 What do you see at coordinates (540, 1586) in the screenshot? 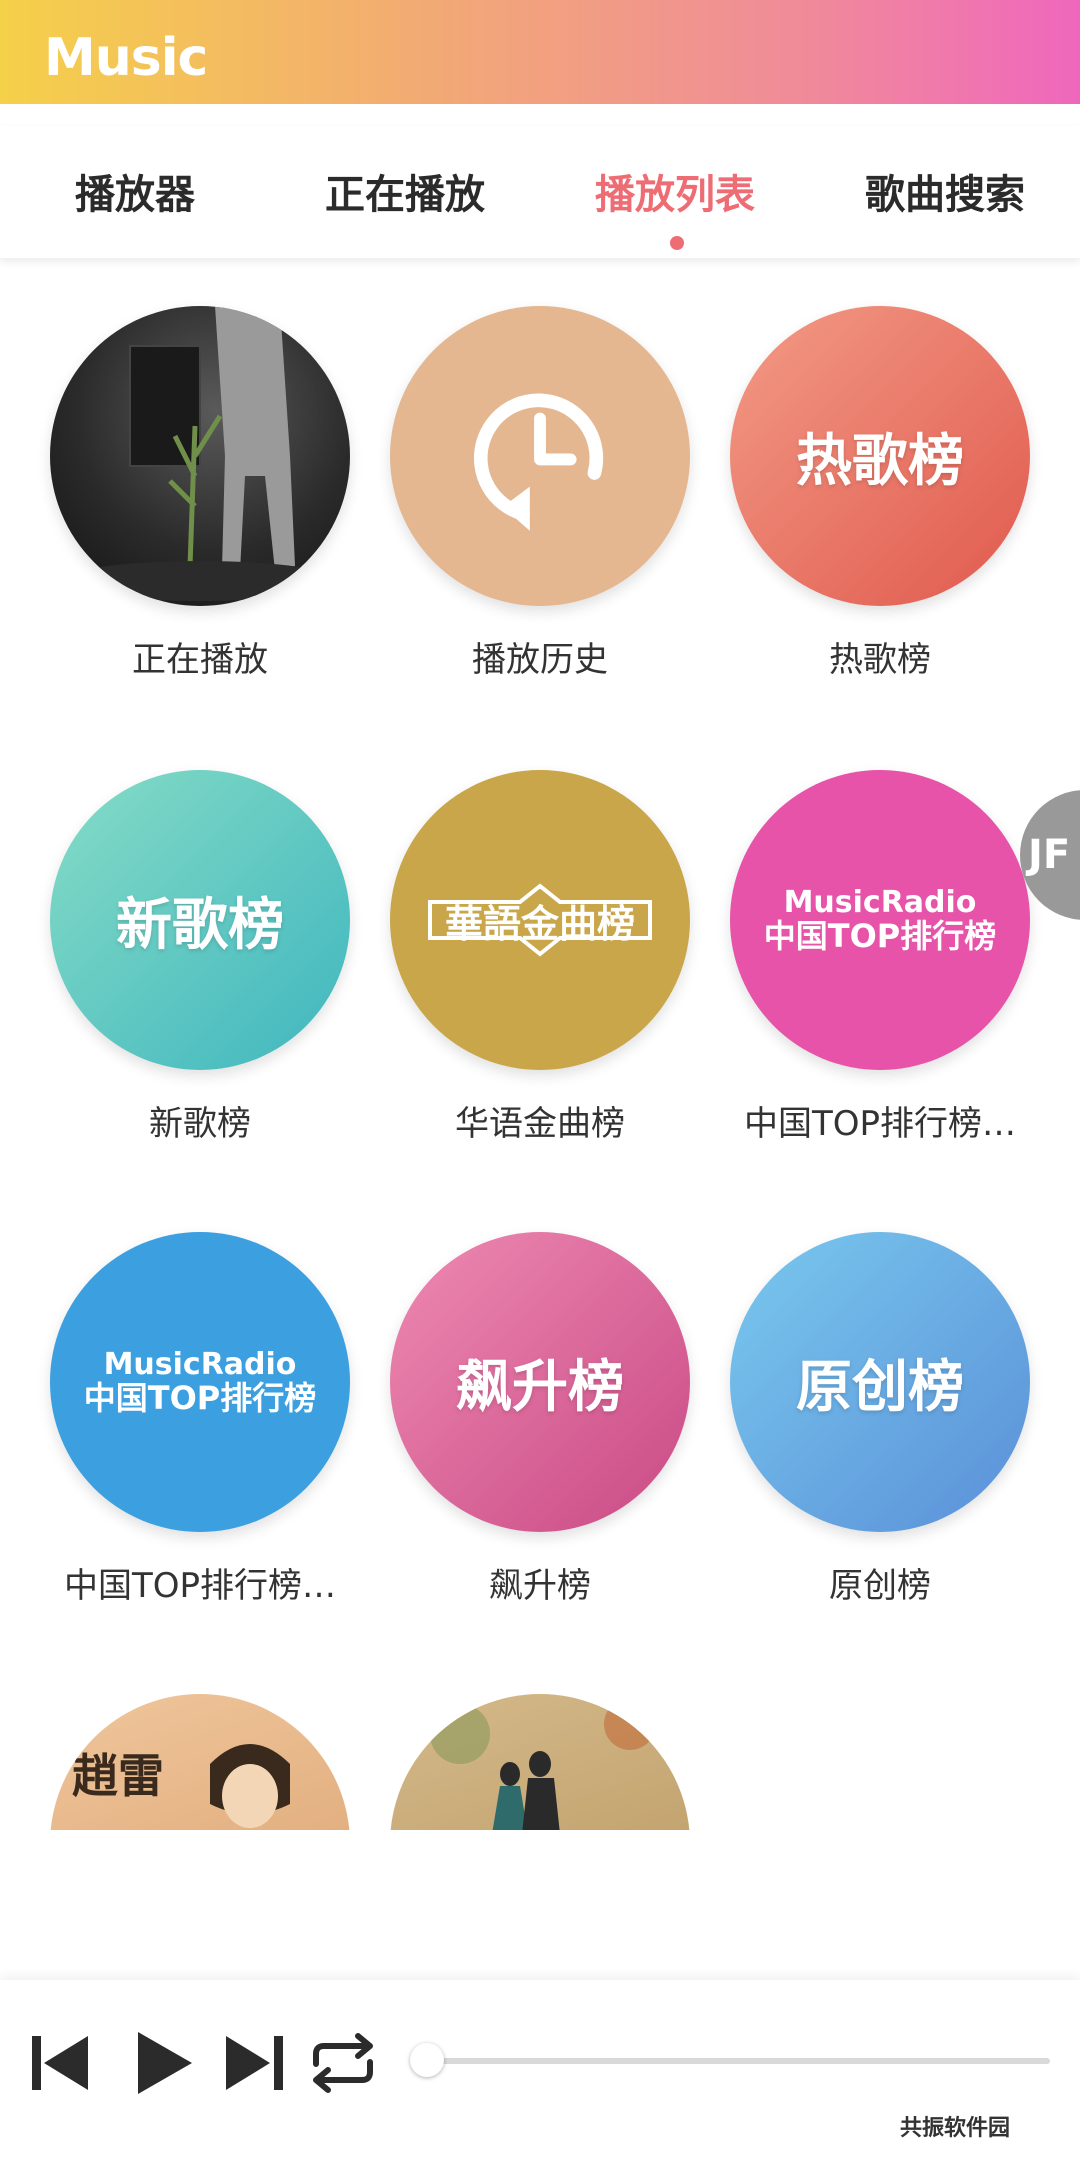
I see `playlist-label: 飙升榜` at bounding box center [540, 1586].